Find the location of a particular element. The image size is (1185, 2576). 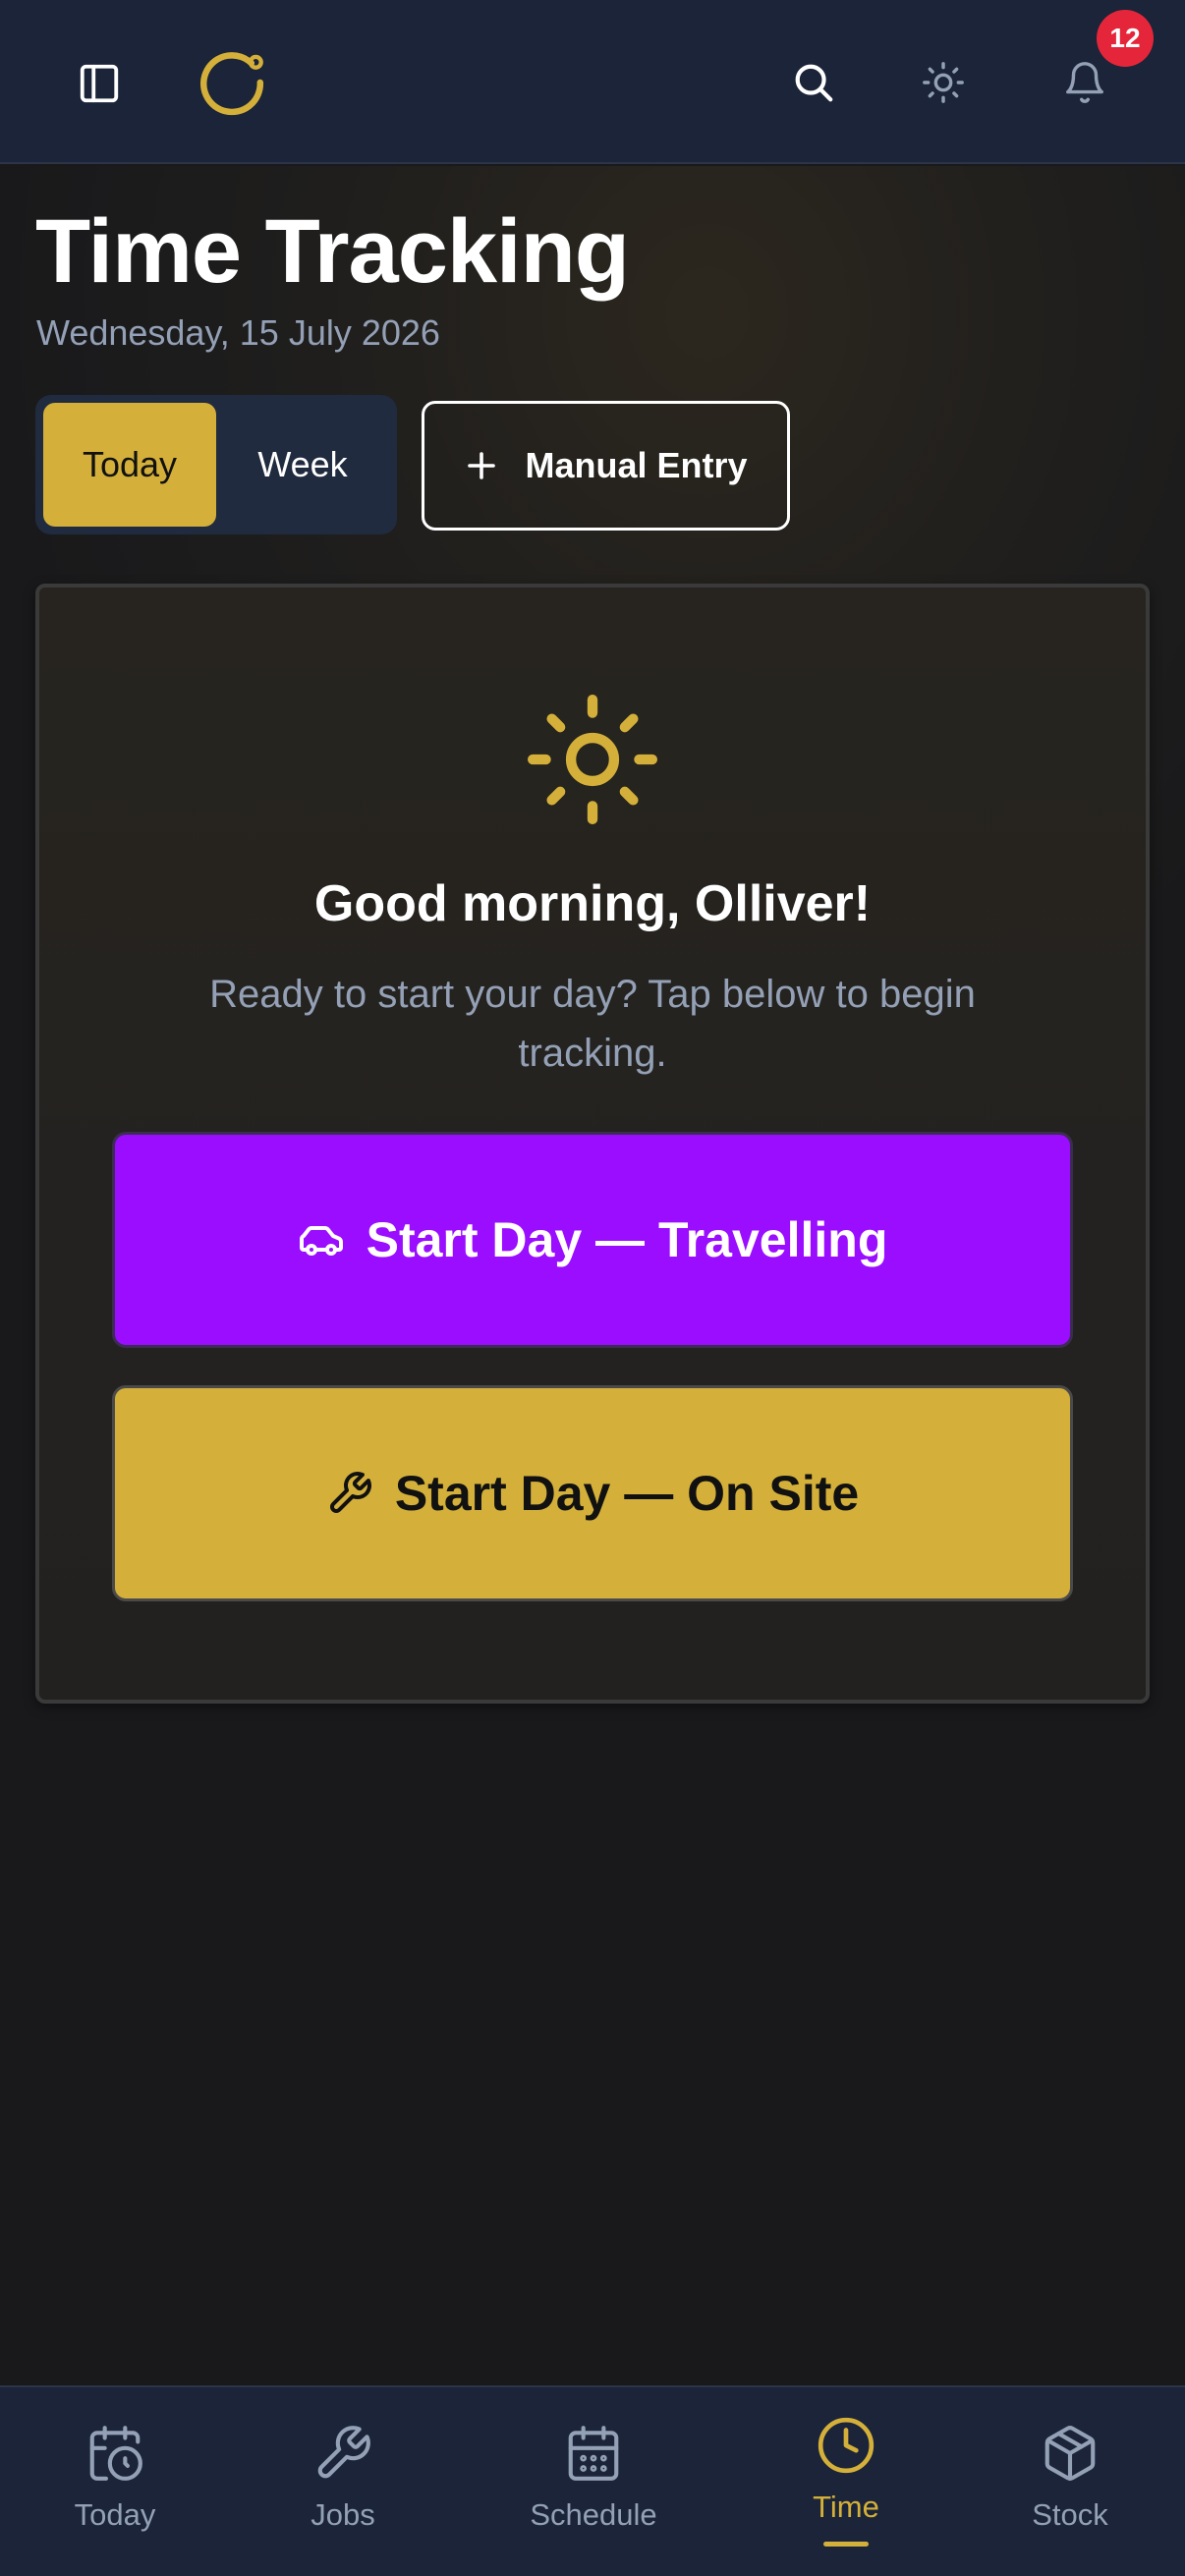

calendar-clock-icon is located at coordinates (116, 2453).